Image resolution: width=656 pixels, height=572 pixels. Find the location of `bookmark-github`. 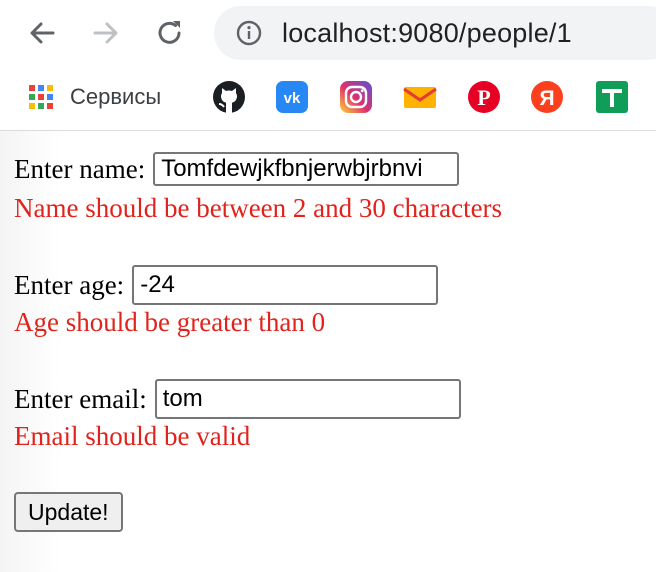

bookmark-github is located at coordinates (229, 97).